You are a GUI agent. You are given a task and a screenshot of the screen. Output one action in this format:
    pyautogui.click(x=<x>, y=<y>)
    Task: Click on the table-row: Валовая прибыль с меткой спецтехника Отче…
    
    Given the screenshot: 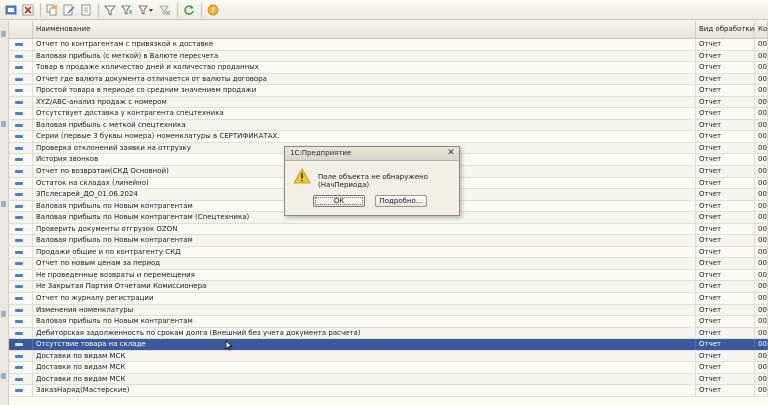 What is the action you would take?
    pyautogui.click(x=388, y=125)
    